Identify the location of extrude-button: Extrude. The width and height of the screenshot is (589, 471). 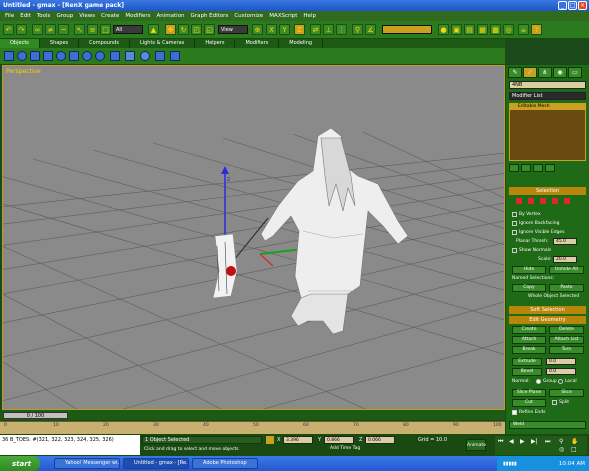
(527, 362).